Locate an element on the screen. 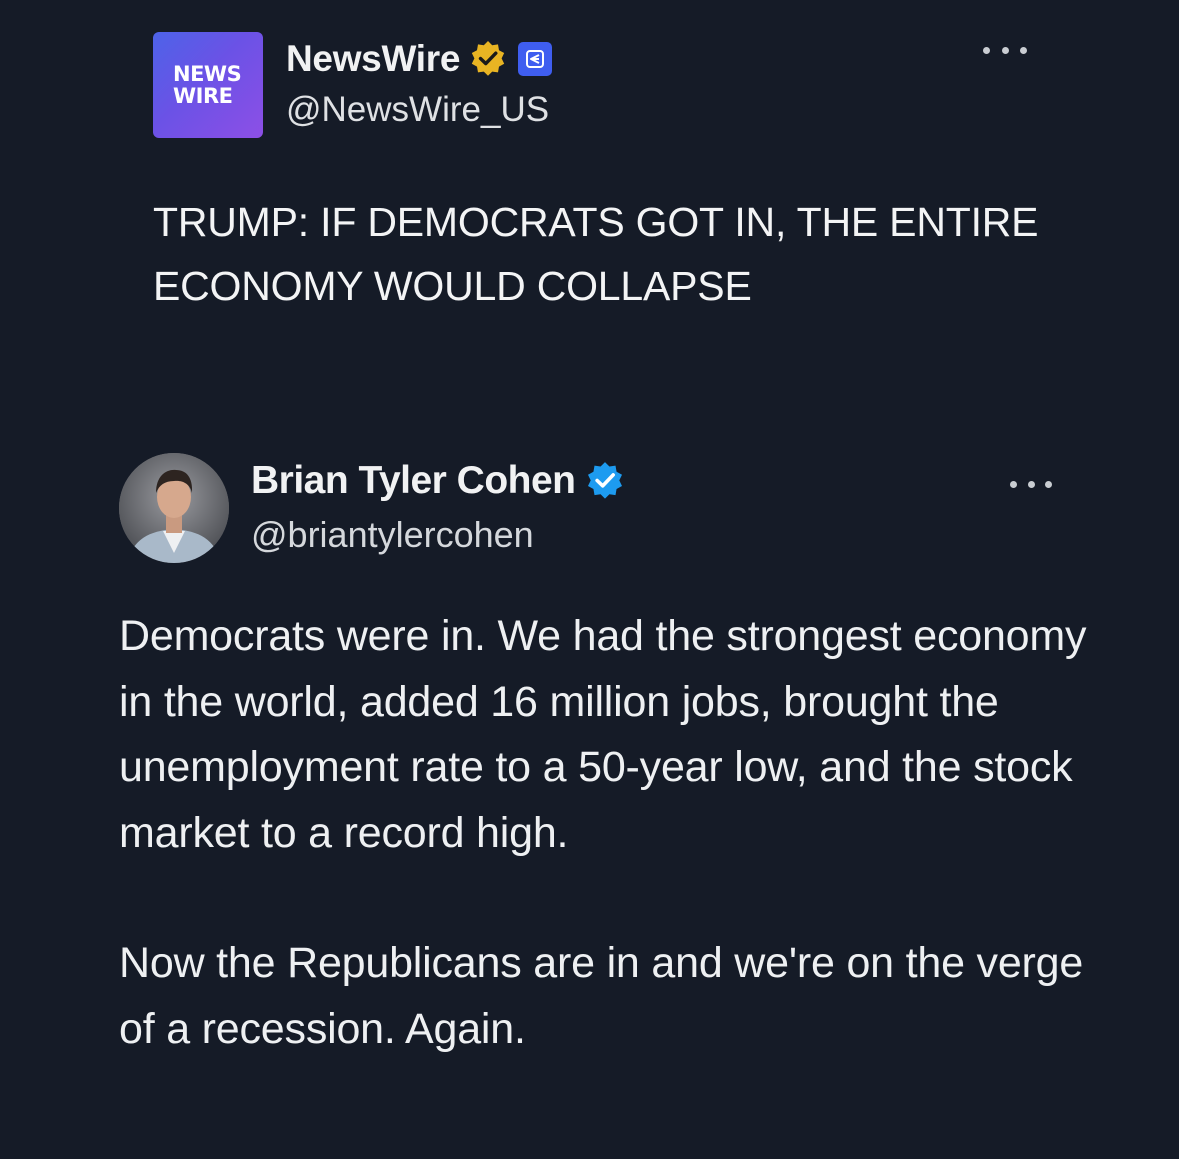  newswire-name-row: NewsWire is located at coordinates (419, 59).